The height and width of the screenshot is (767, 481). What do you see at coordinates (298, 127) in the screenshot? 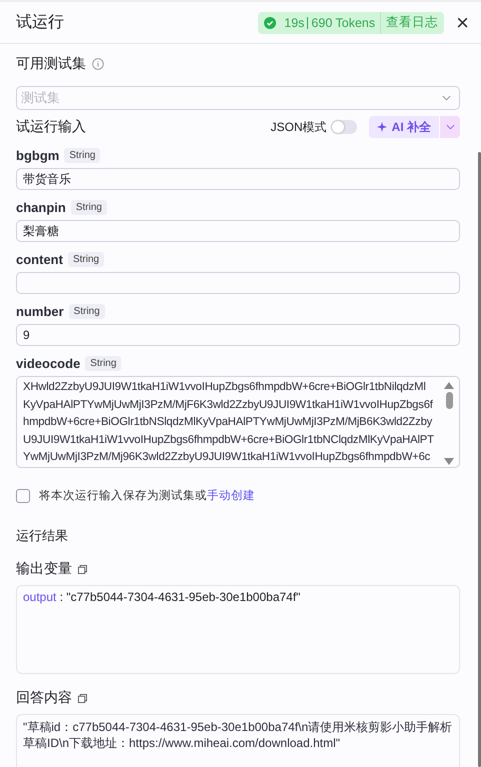
I see `json-mode-label: JSON模式` at bounding box center [298, 127].